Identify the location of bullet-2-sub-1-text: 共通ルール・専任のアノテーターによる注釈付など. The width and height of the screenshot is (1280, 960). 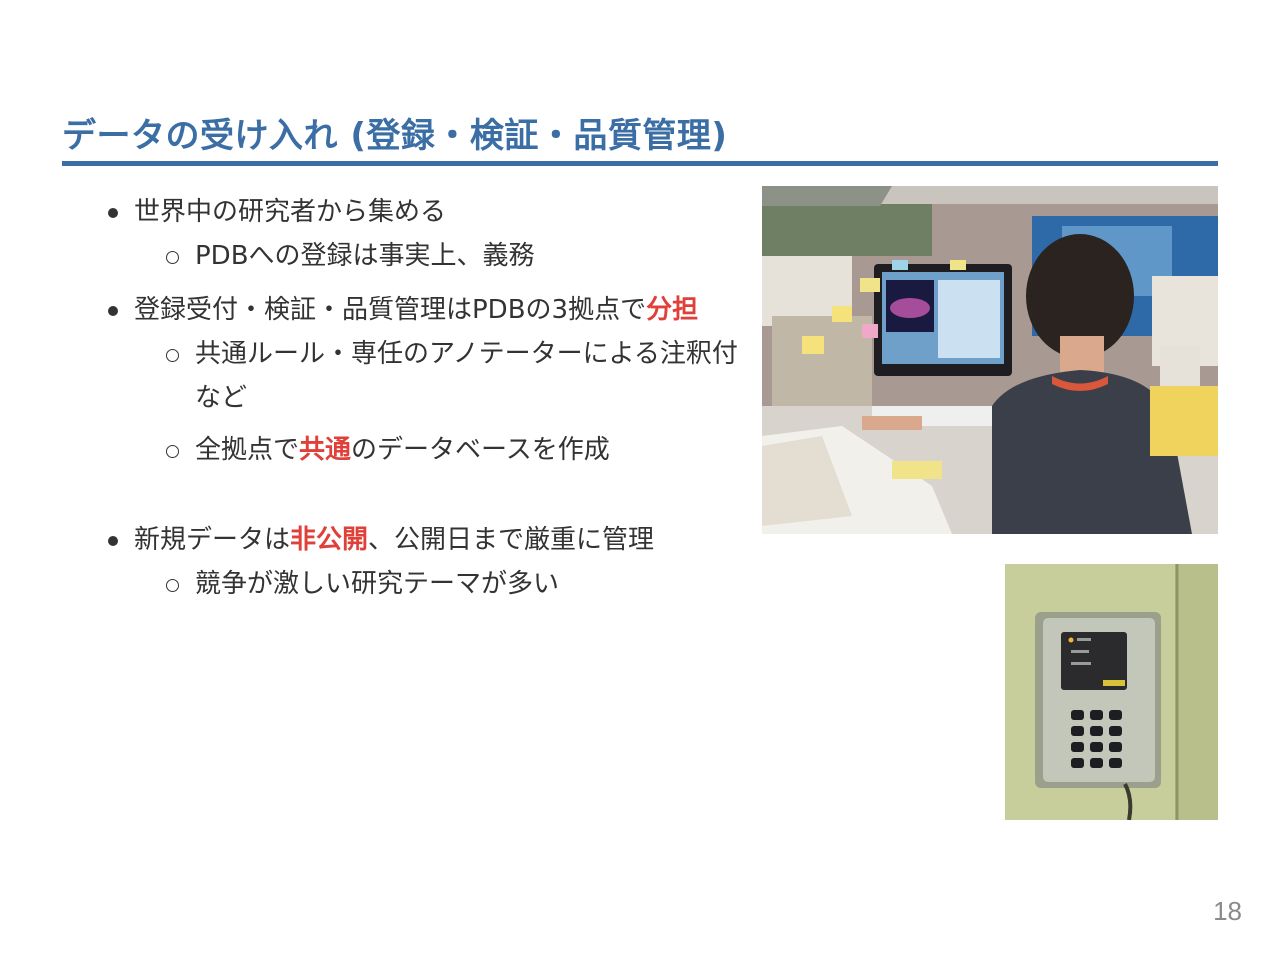
(466, 376).